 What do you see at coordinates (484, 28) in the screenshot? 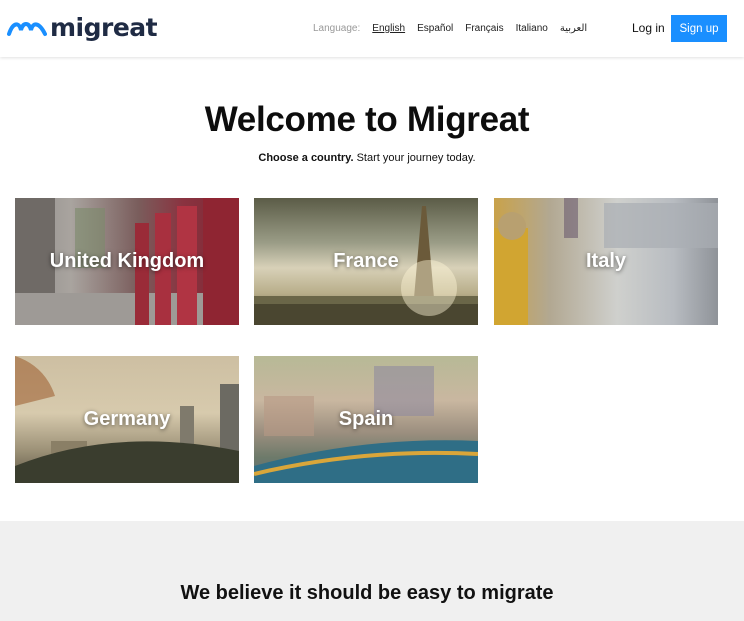
I see `language-option-francais: Français` at bounding box center [484, 28].